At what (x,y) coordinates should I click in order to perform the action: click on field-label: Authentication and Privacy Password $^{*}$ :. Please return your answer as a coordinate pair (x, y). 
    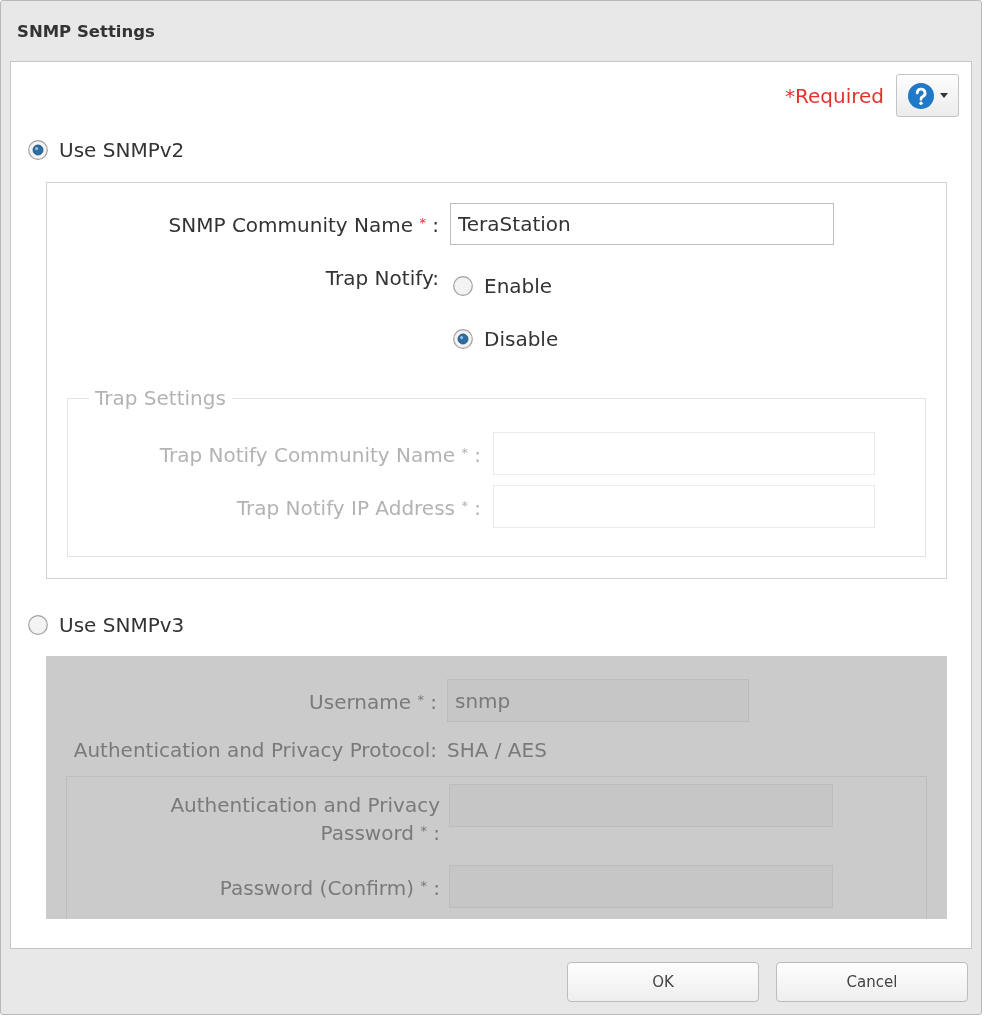
    Looking at the image, I should click on (304, 819).